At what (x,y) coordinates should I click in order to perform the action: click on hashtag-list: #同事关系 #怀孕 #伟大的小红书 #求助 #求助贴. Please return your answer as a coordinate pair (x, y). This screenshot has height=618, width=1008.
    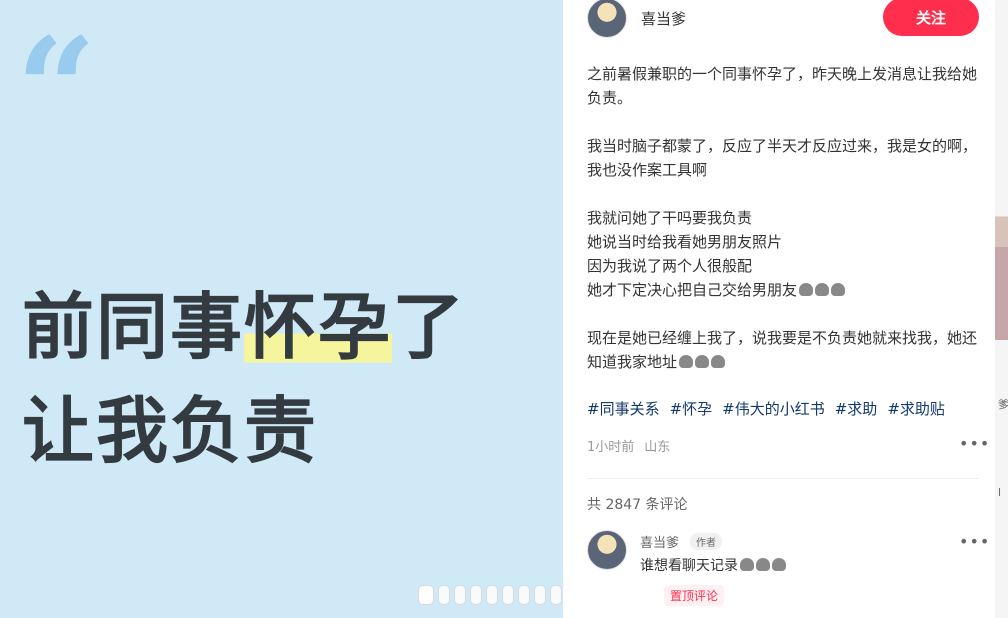
    Looking at the image, I should click on (783, 408).